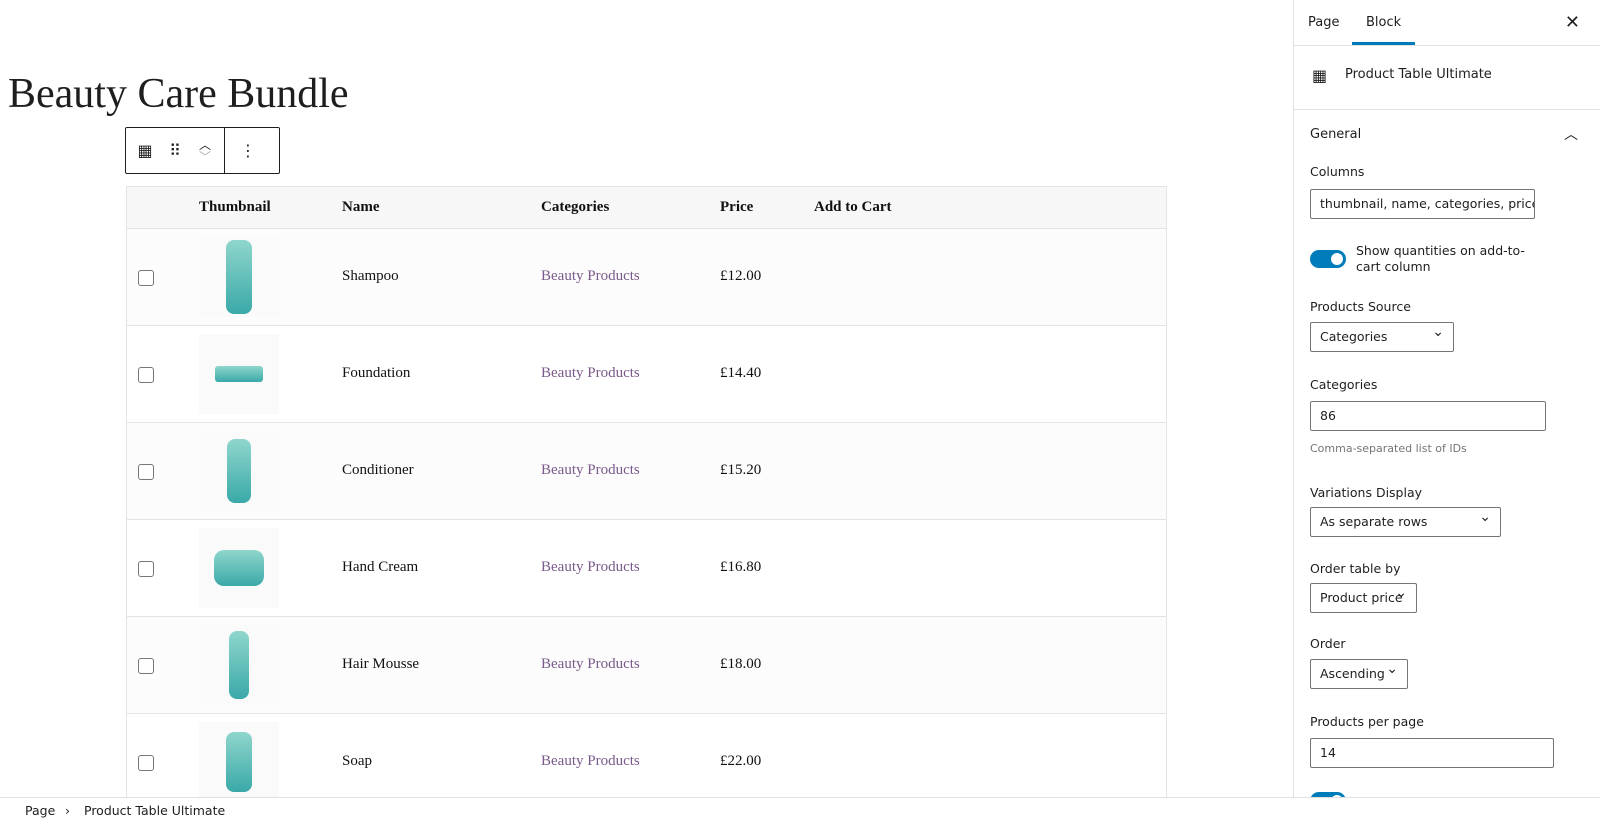  What do you see at coordinates (40, 810) in the screenshot?
I see `breadcrumb-page: Page` at bounding box center [40, 810].